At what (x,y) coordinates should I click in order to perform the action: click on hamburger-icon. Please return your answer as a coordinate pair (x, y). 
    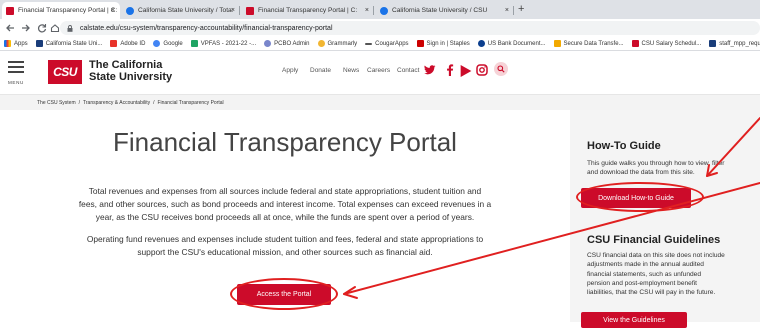
    Looking at the image, I should click on (16, 62).